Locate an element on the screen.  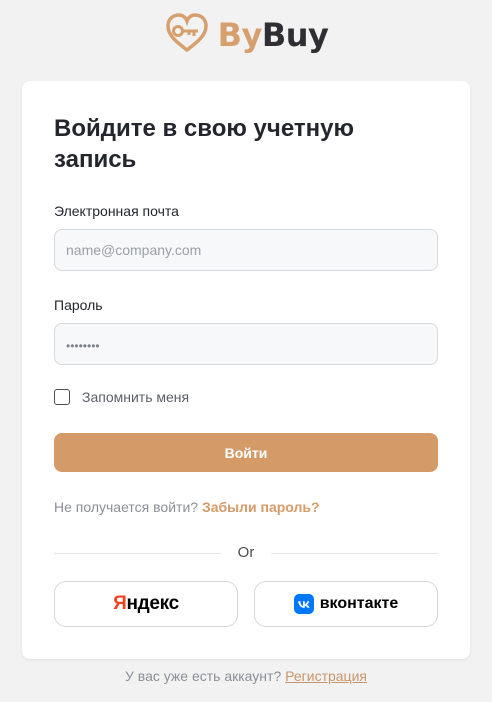
brand-name: ByBuy is located at coordinates (273, 35).